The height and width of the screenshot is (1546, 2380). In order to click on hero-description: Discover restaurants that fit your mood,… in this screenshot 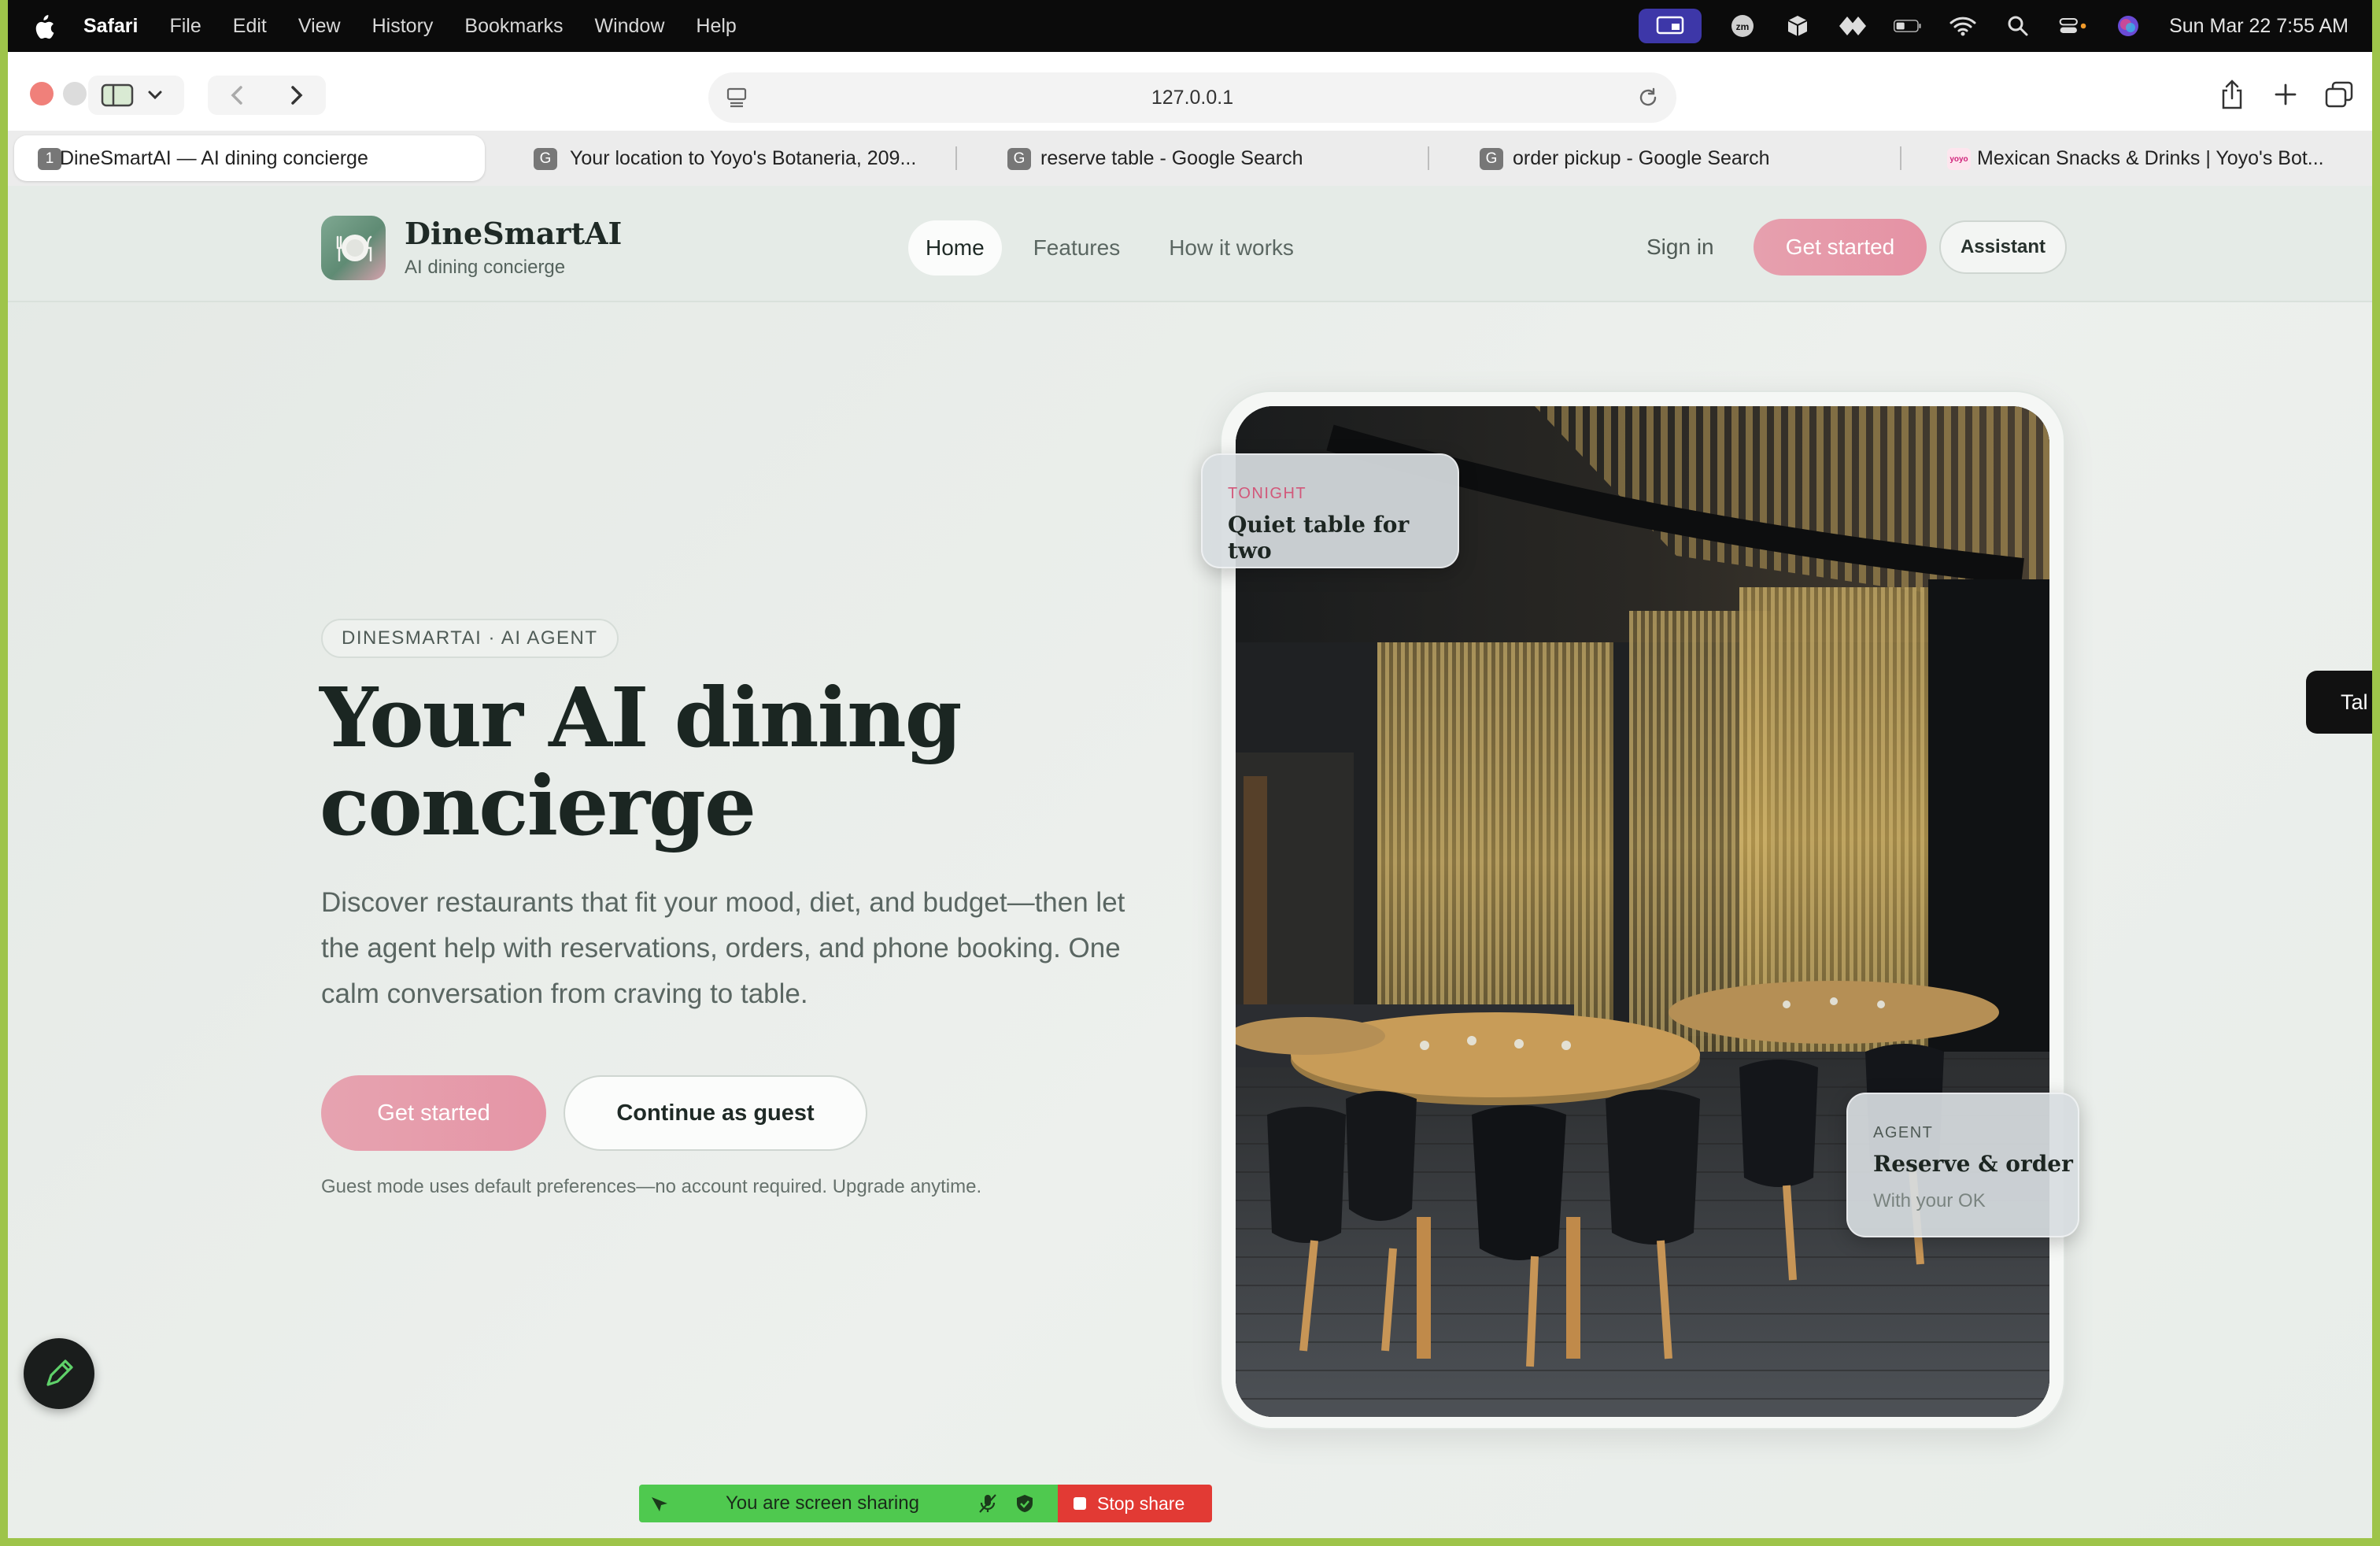, I will do `click(723, 948)`.